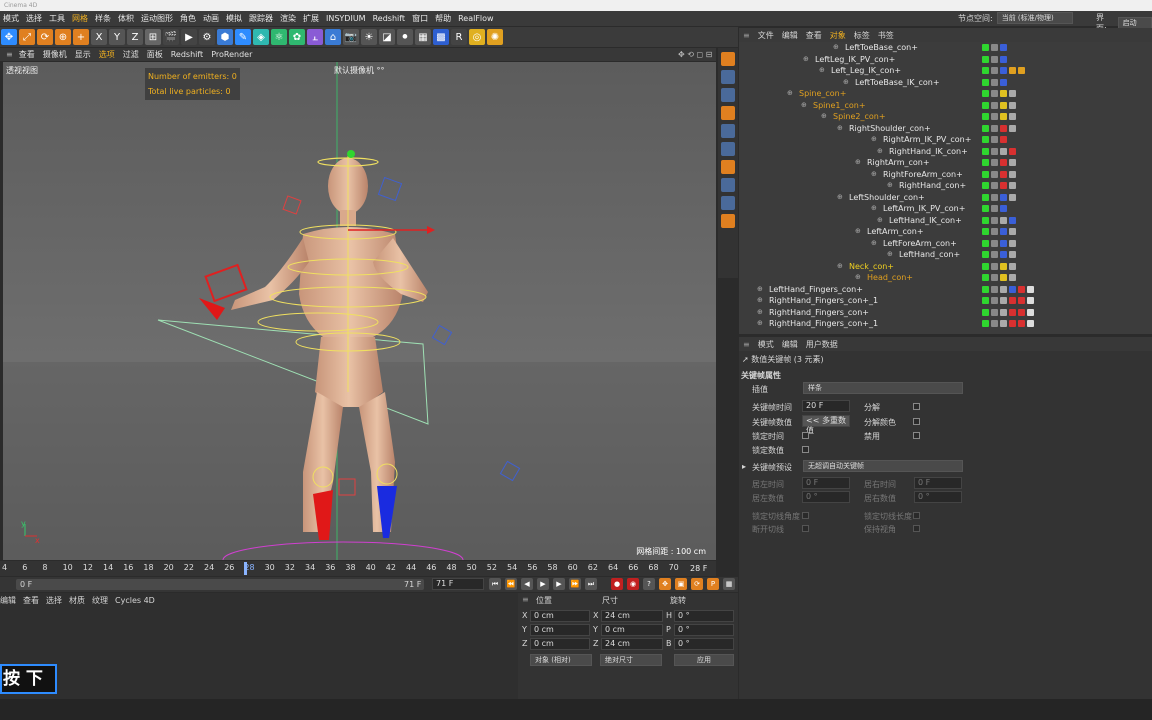 The height and width of the screenshot is (720, 1152). Describe the element at coordinates (766, 344) in the screenshot. I see `attribute-menu-item: 模式` at that location.